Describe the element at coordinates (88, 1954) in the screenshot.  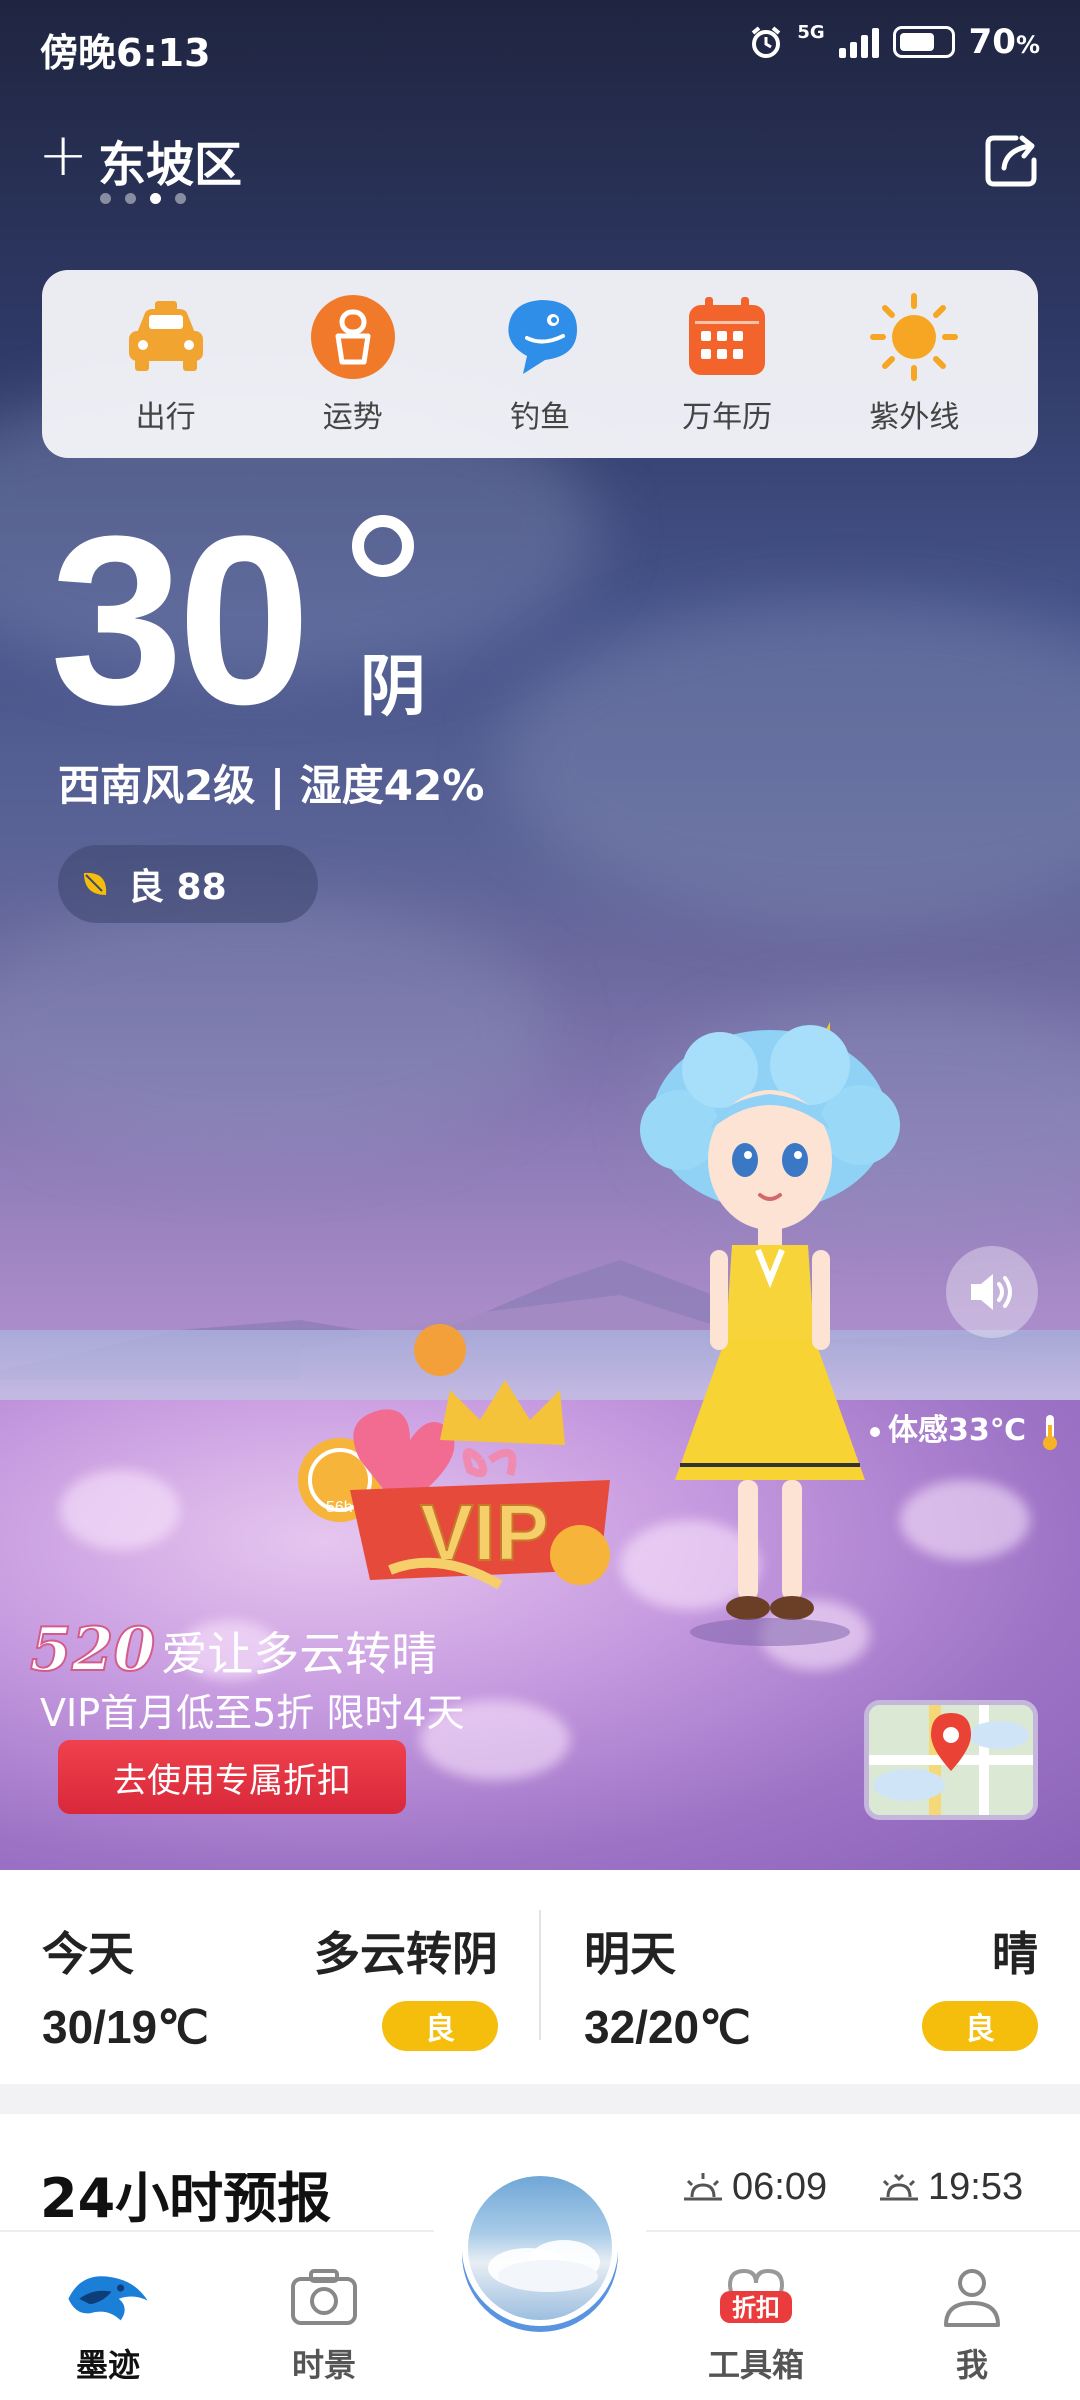
I see `day-name: 今天` at that location.